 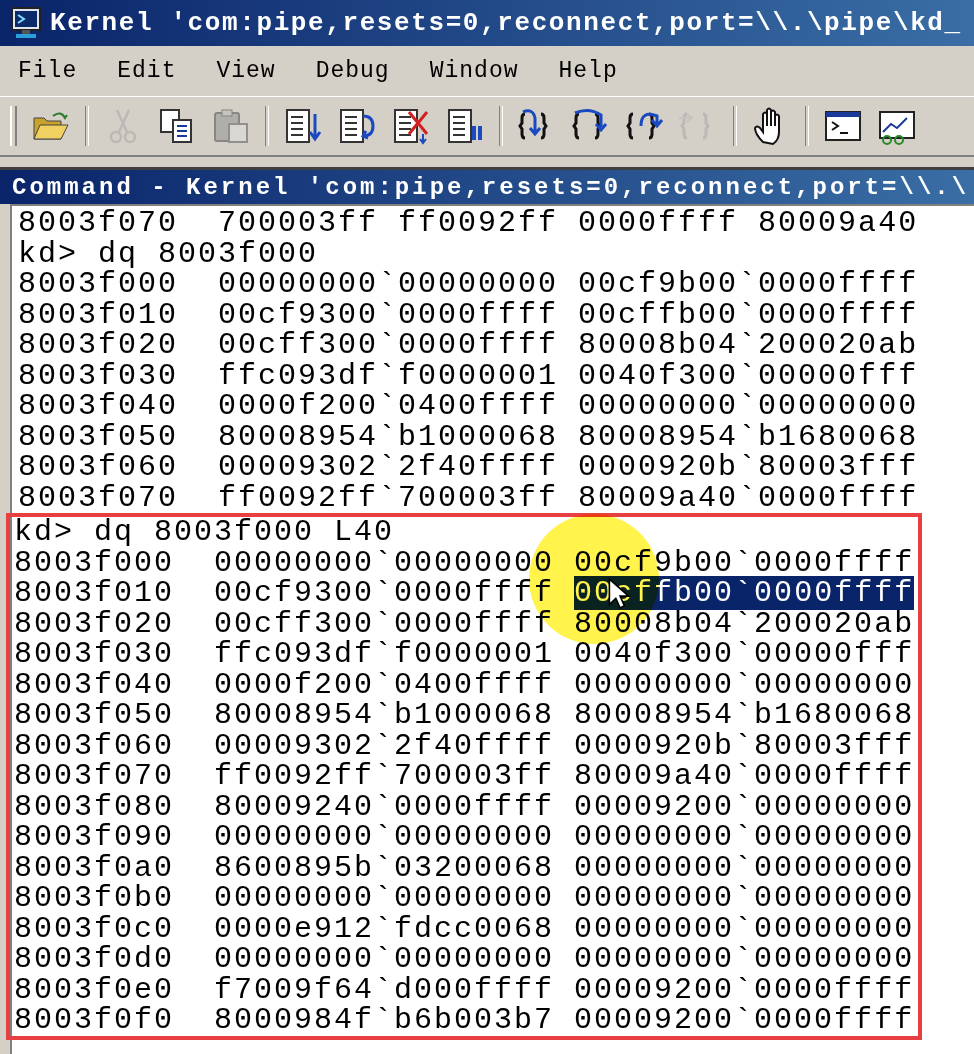 I want to click on output-line: 8003f020 00cff300`0000ffff 80008b04`200020ab, so click(x=468, y=345).